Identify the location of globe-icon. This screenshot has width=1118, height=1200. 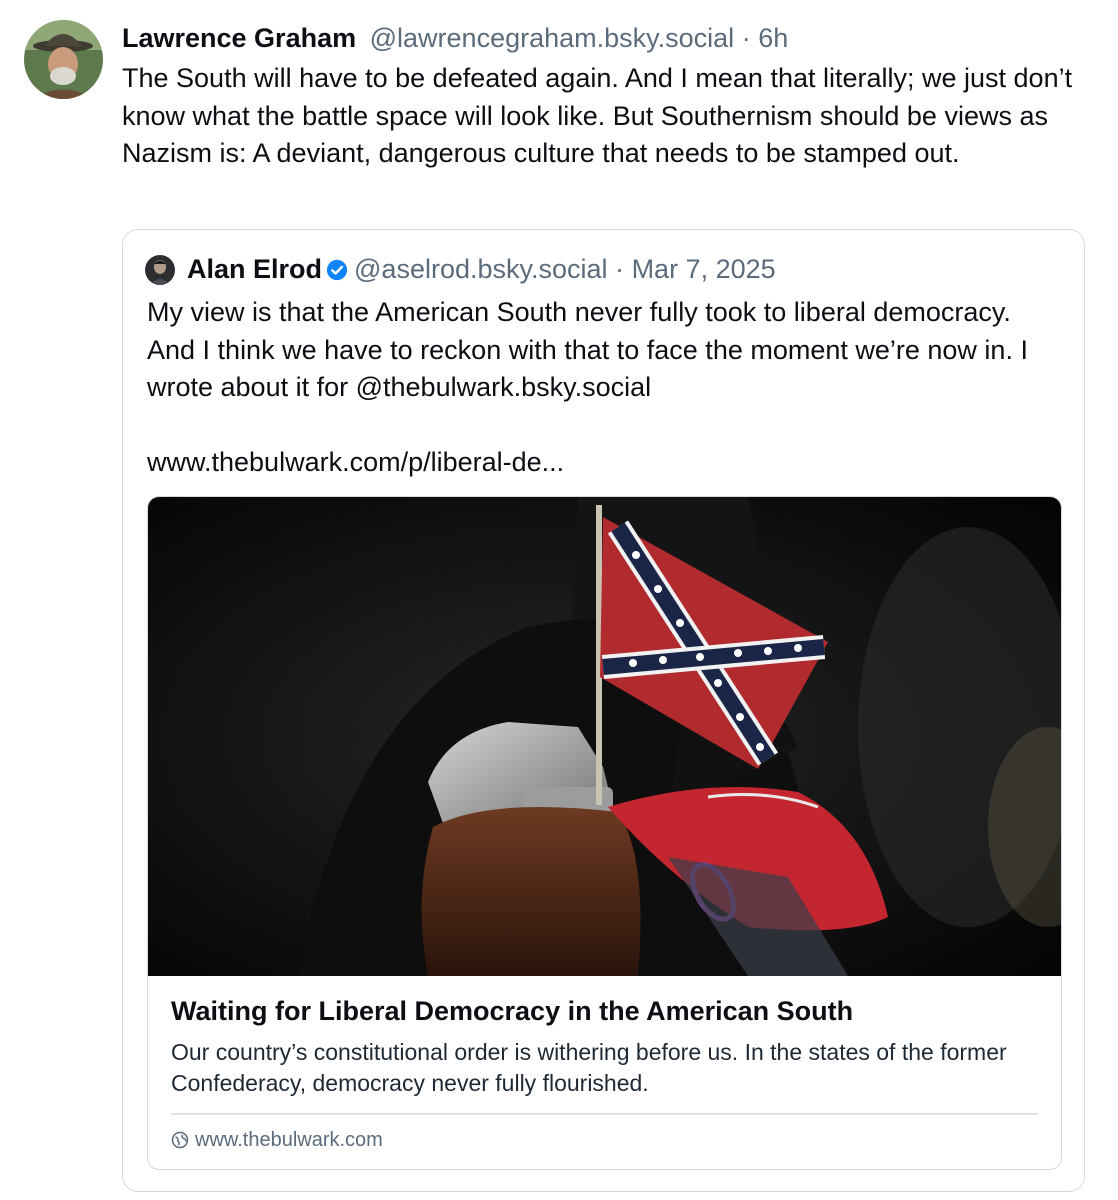
(180, 1143).